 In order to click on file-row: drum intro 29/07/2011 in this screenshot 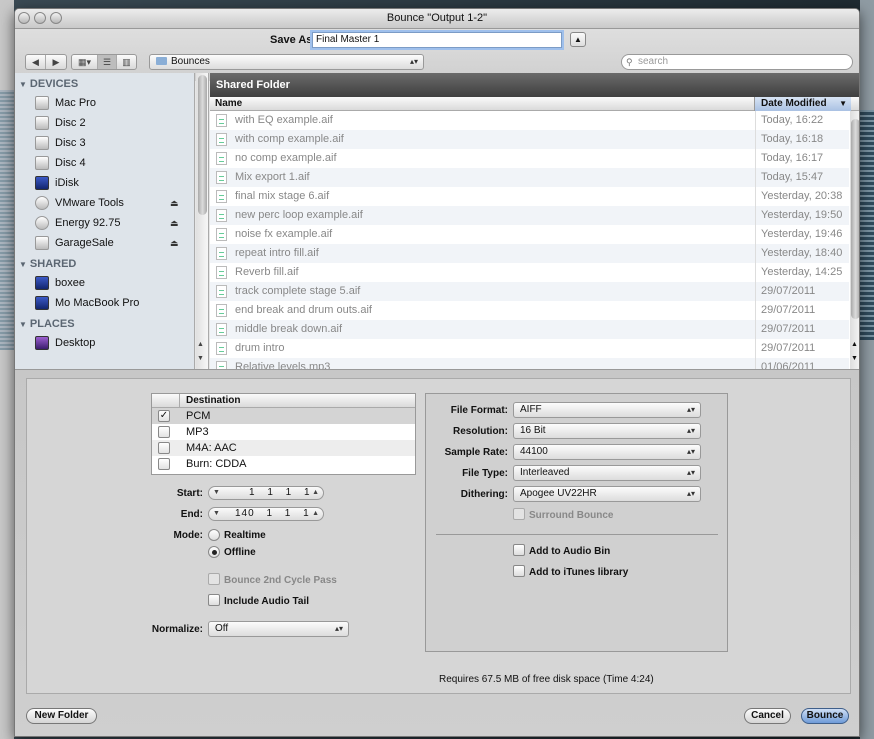, I will do `click(529, 348)`.